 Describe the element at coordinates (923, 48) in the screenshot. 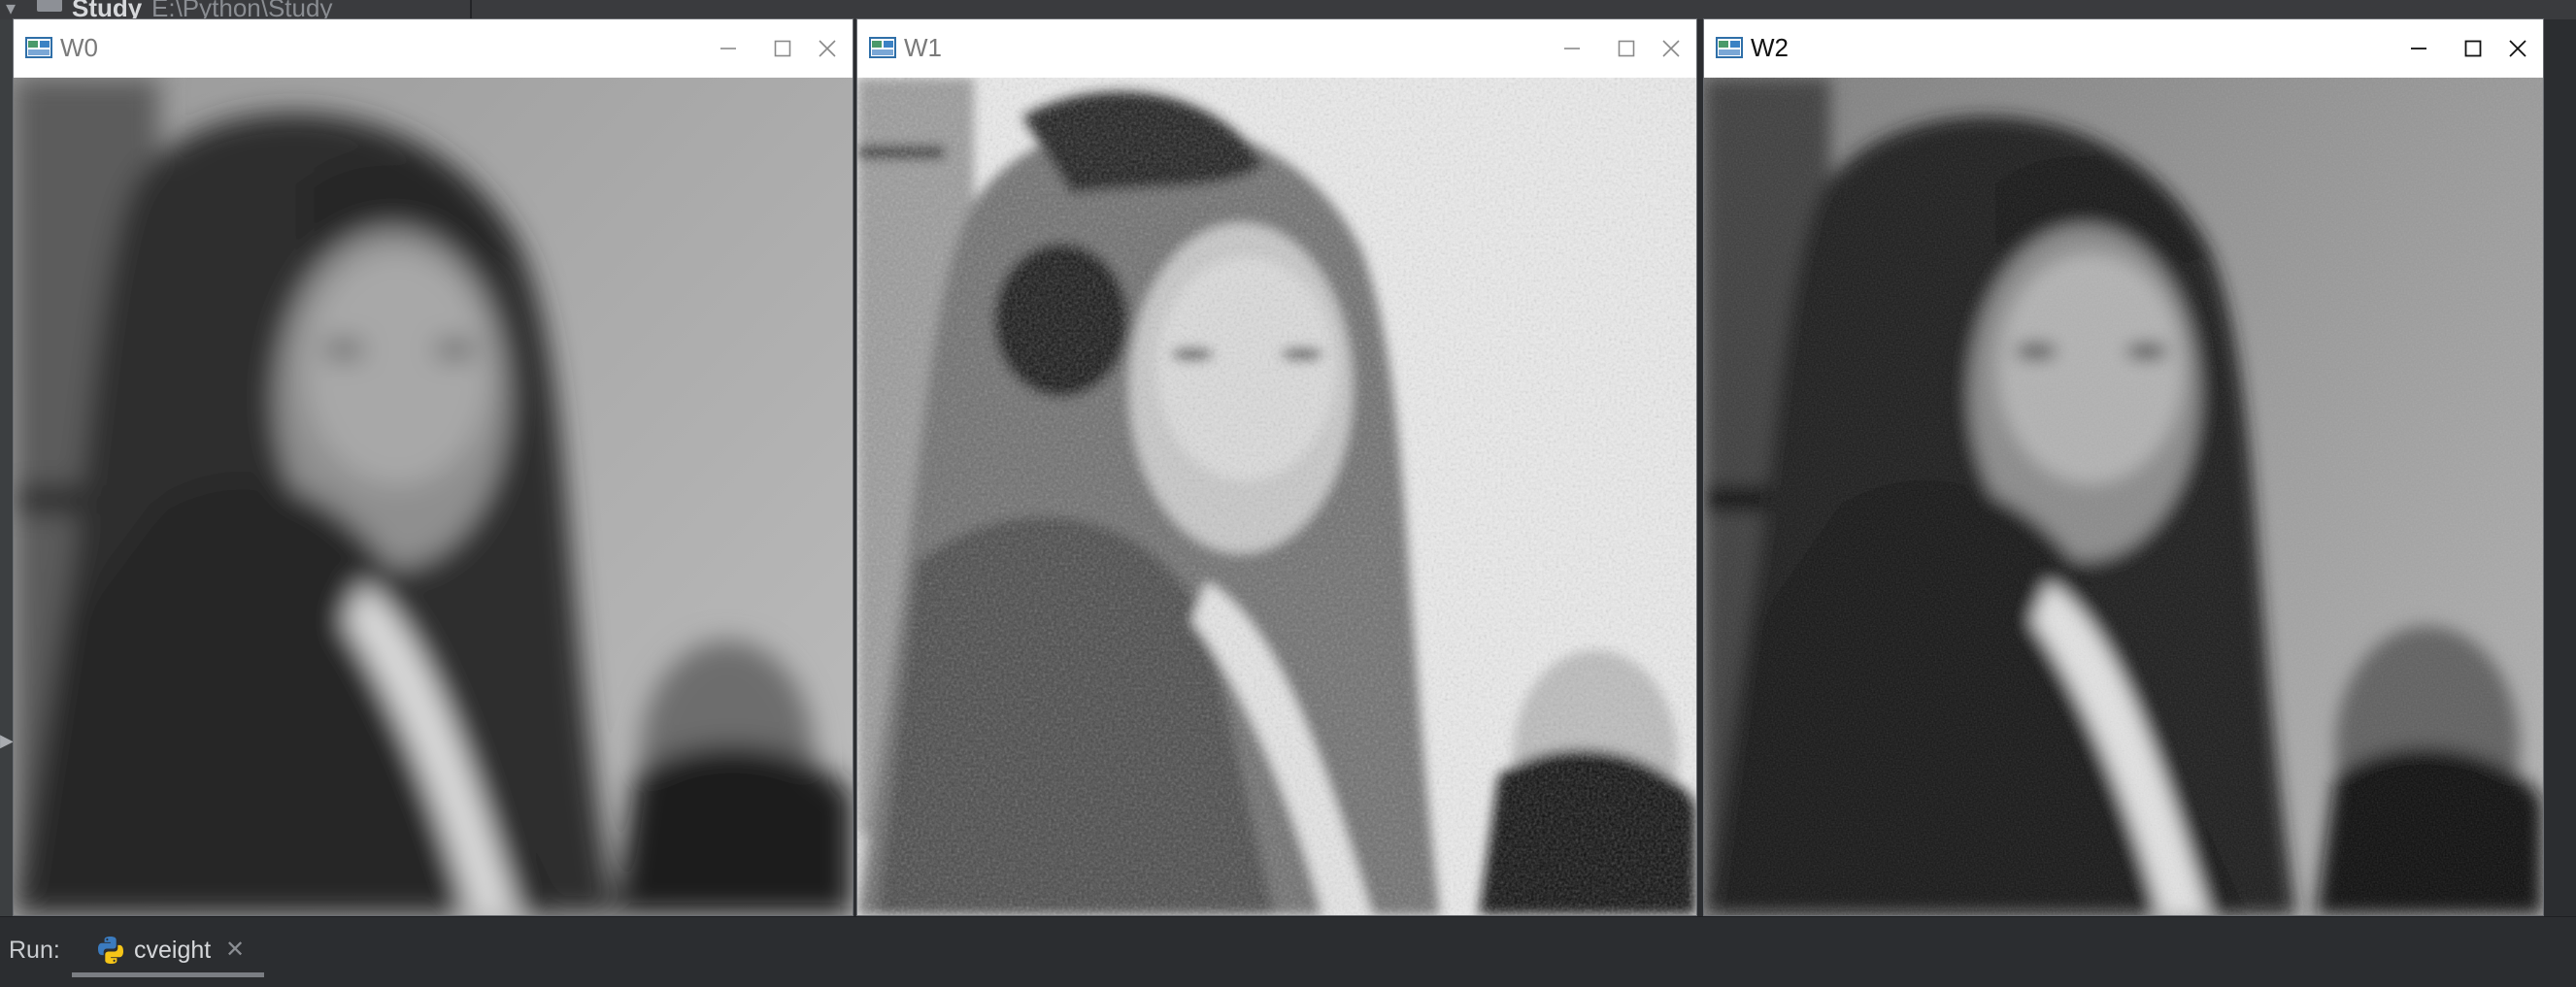

I see `window-title: W1` at that location.